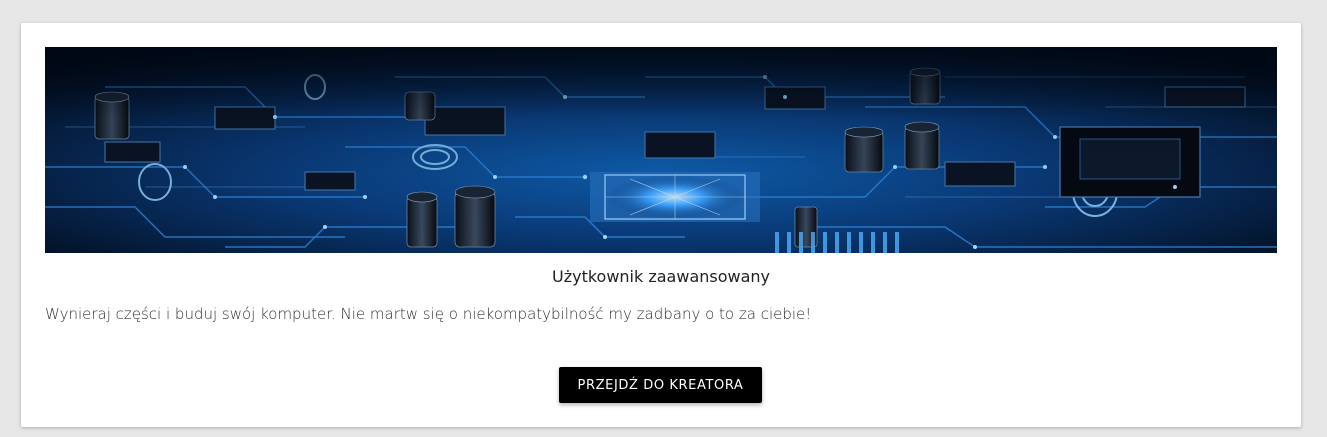  I want to click on card-title: Użytkownik zaawansowany, so click(661, 276).